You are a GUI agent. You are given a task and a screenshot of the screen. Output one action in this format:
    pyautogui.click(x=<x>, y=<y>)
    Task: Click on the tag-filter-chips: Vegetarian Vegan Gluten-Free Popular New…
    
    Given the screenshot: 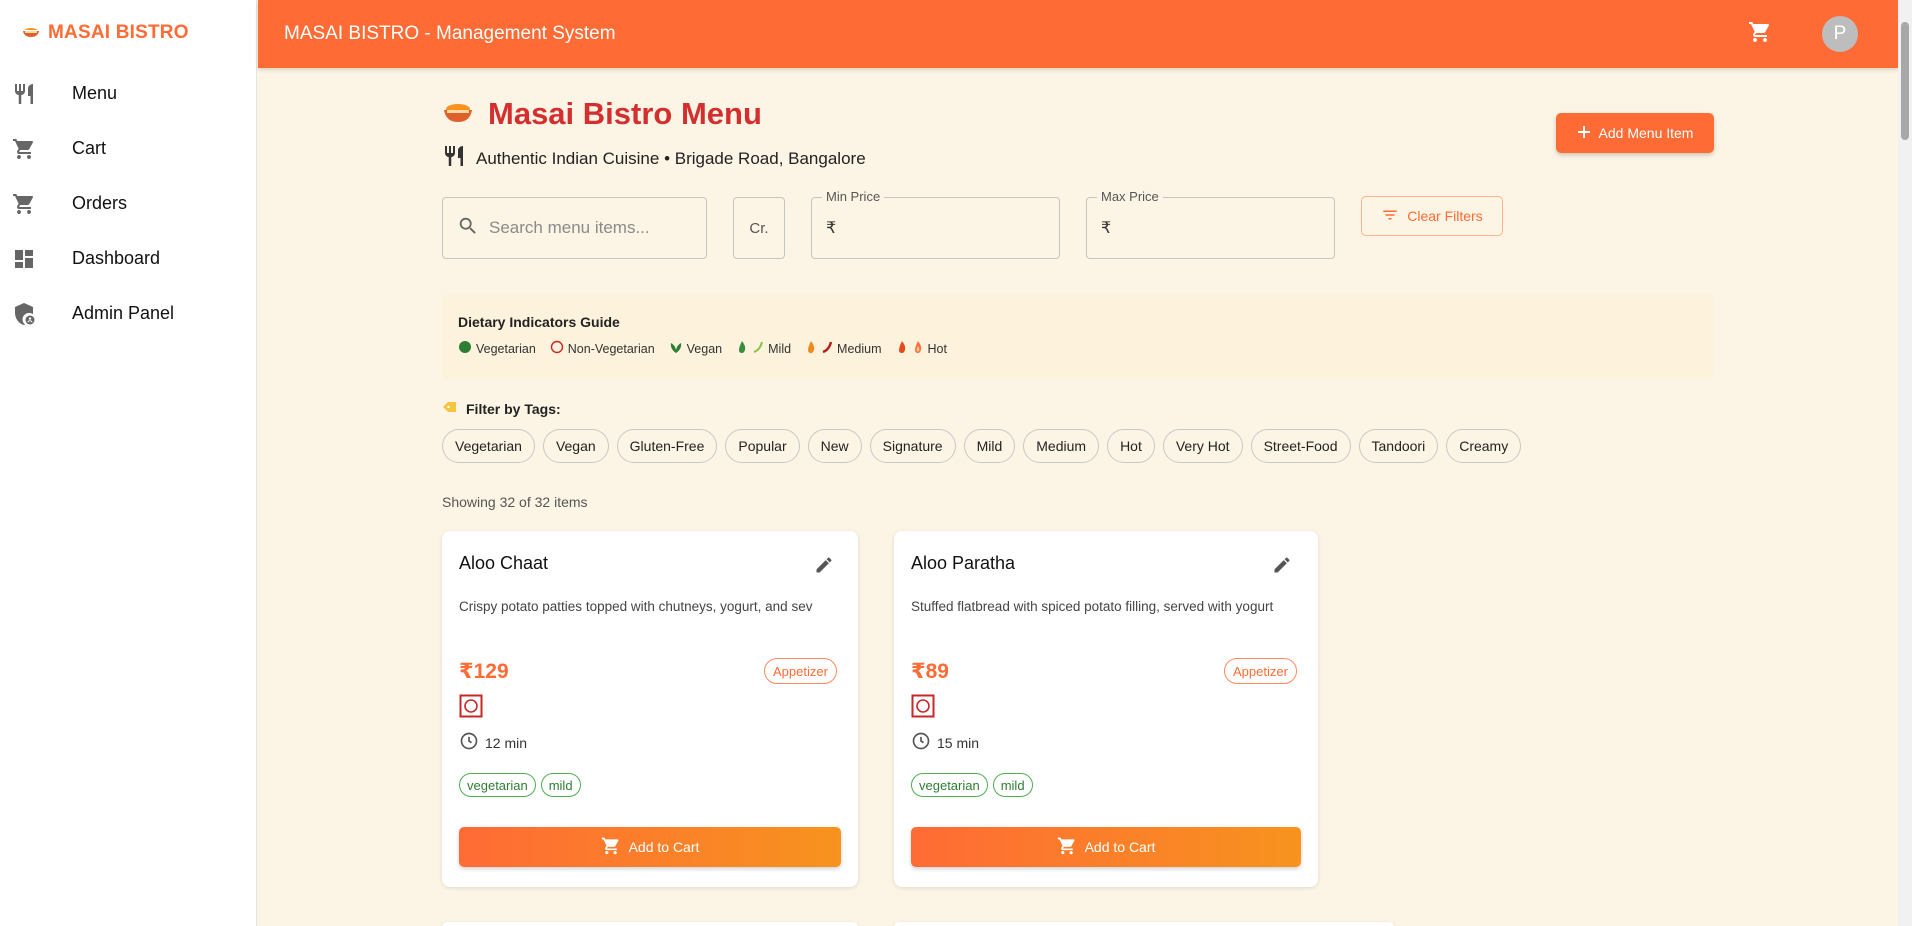 What is the action you would take?
    pyautogui.click(x=982, y=446)
    